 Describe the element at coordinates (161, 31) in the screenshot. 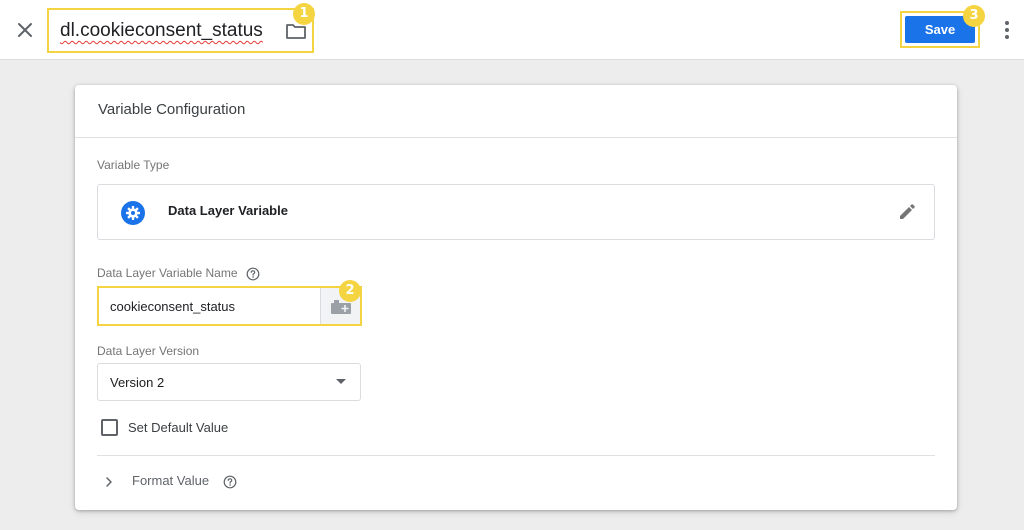

I see `variable-name-title: dl.cookieconsent_status` at that location.